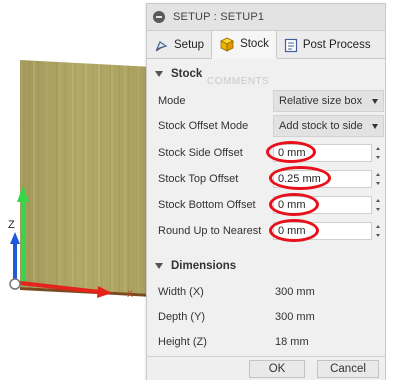 Image resolution: width=400 pixels, height=380 pixels. Describe the element at coordinates (291, 45) in the screenshot. I see `post-process-icon` at that location.